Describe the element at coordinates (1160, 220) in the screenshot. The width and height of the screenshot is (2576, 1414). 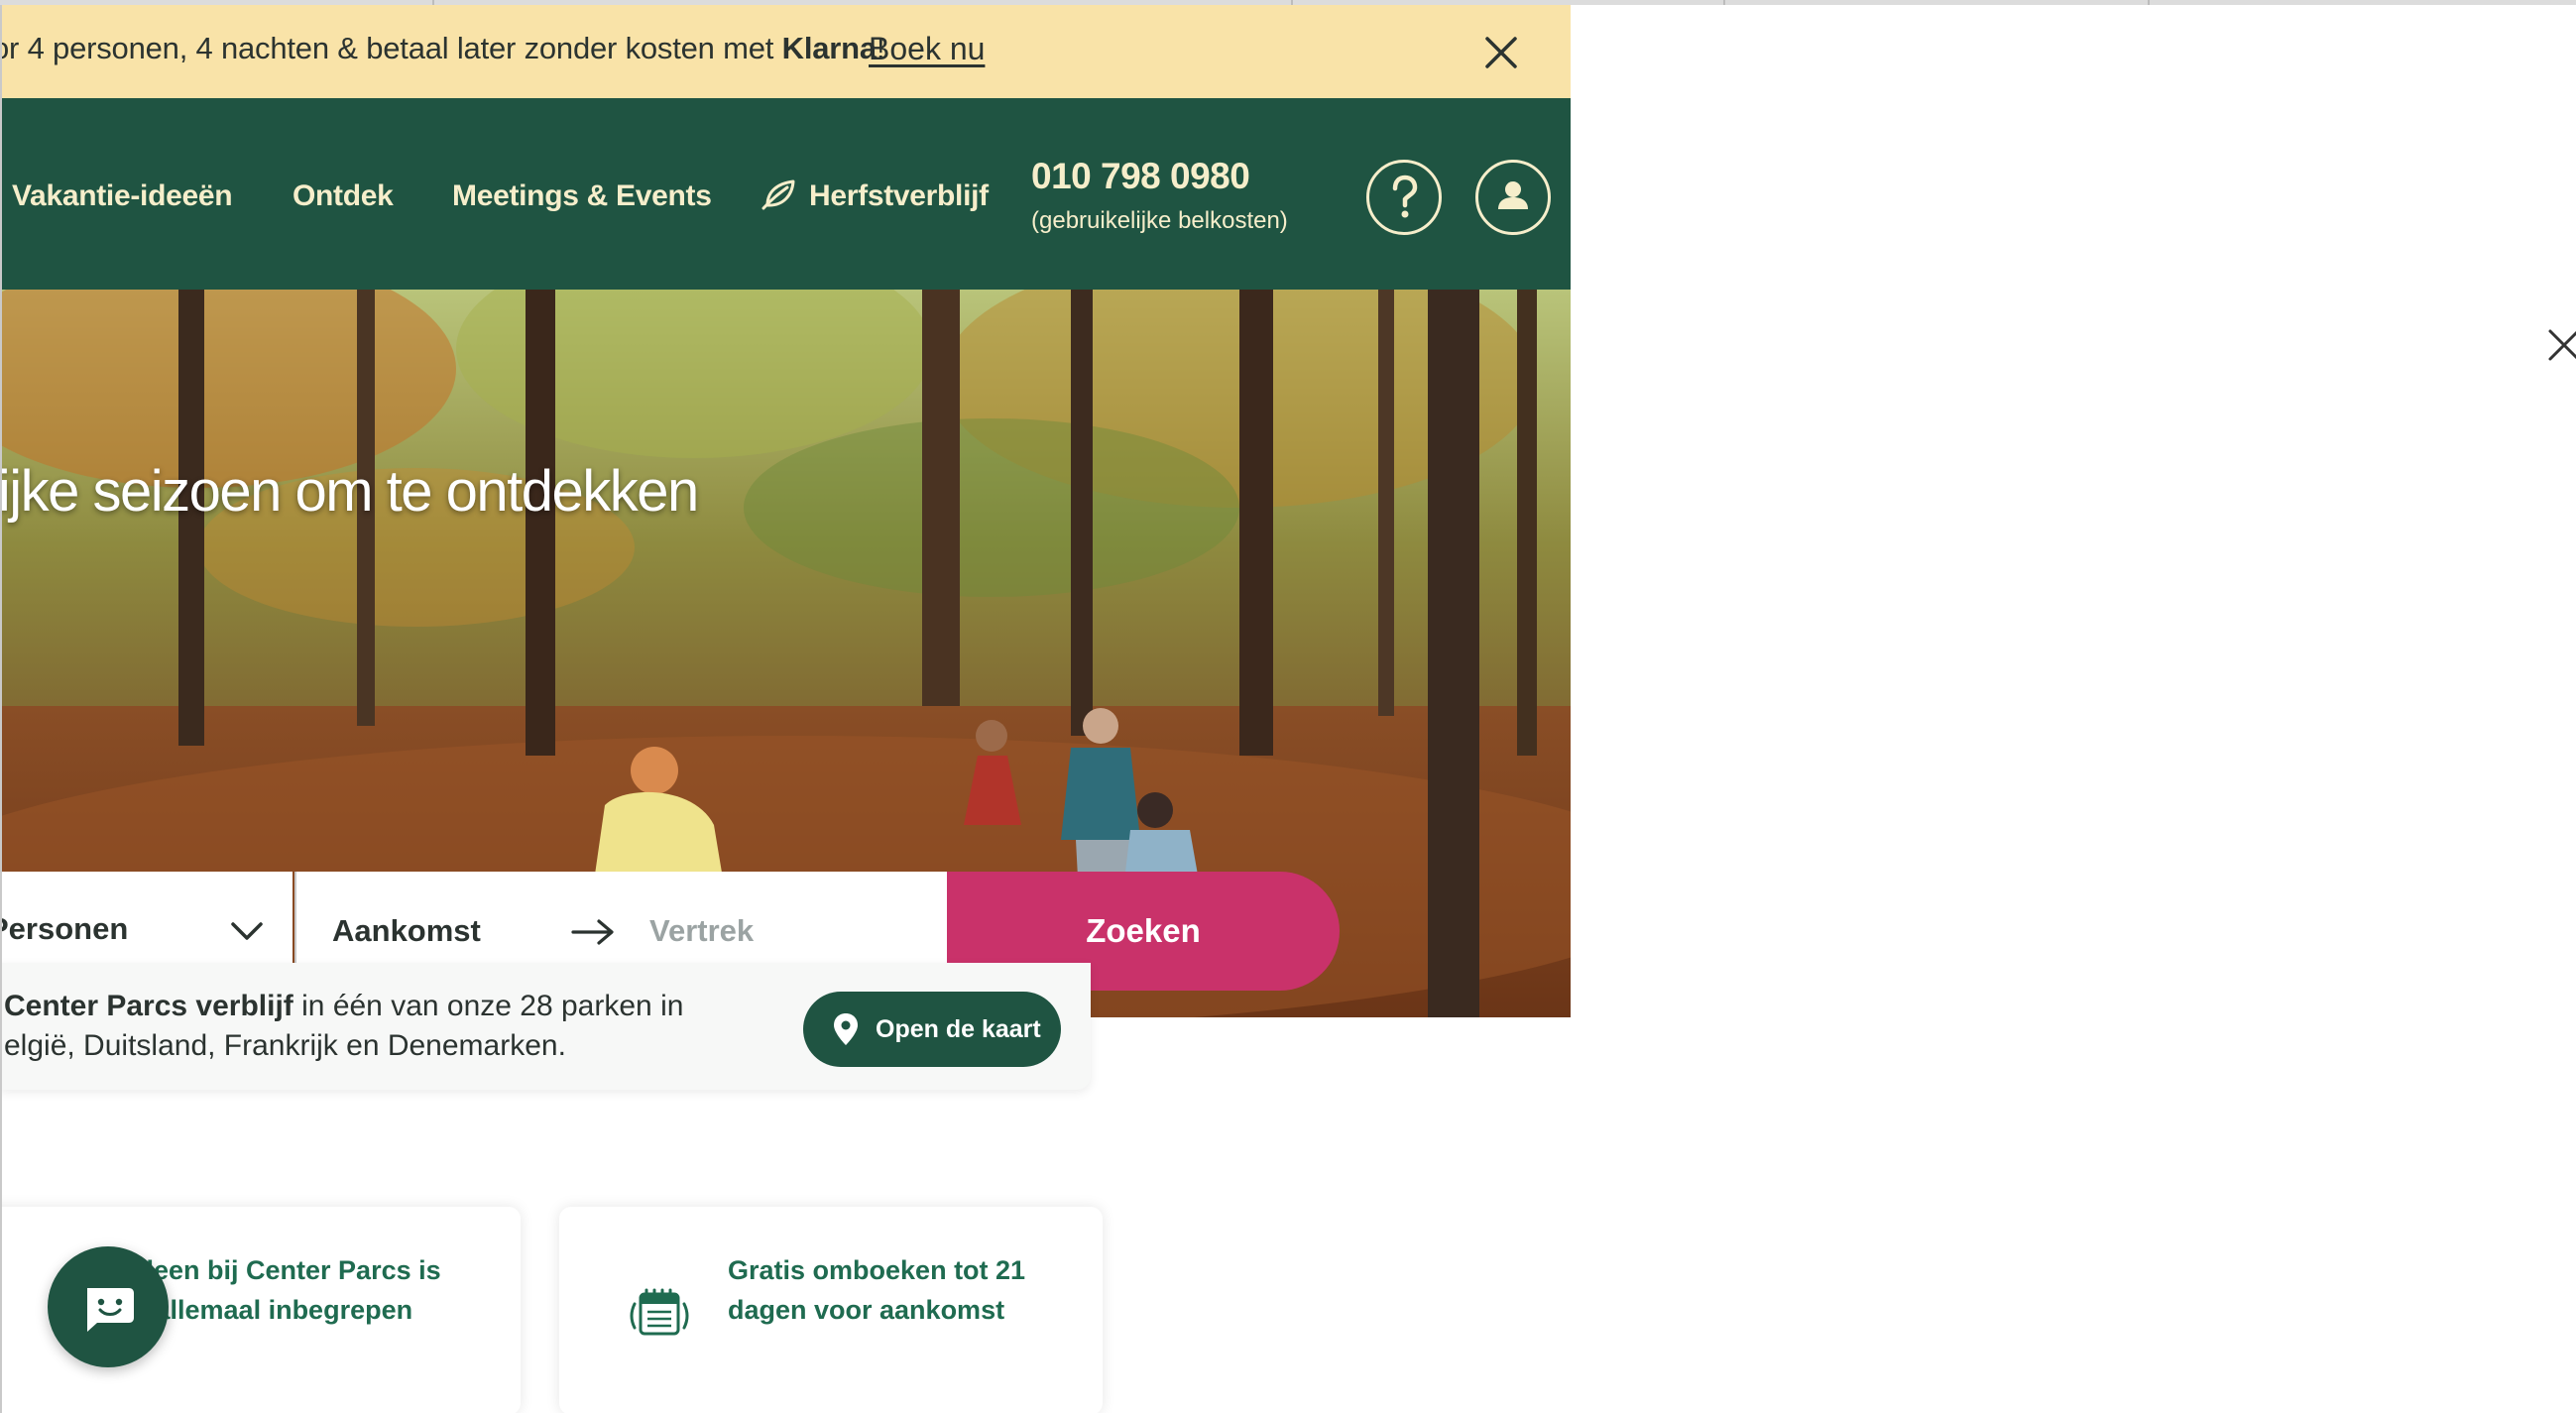
I see `phone-note: (gebruikelijke belkosten)` at that location.